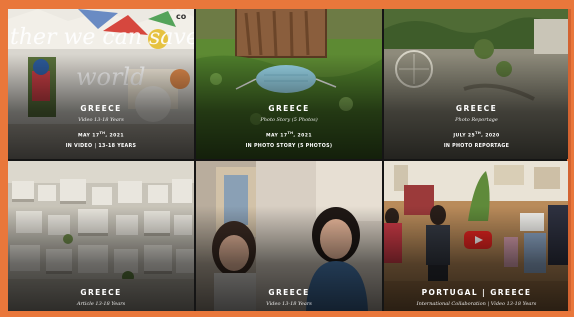 Image resolution: width=574 pixels, height=317 pixels. Describe the element at coordinates (101, 120) in the screenshot. I see `tile-1-subtitle: Video 13-18 Years` at that location.